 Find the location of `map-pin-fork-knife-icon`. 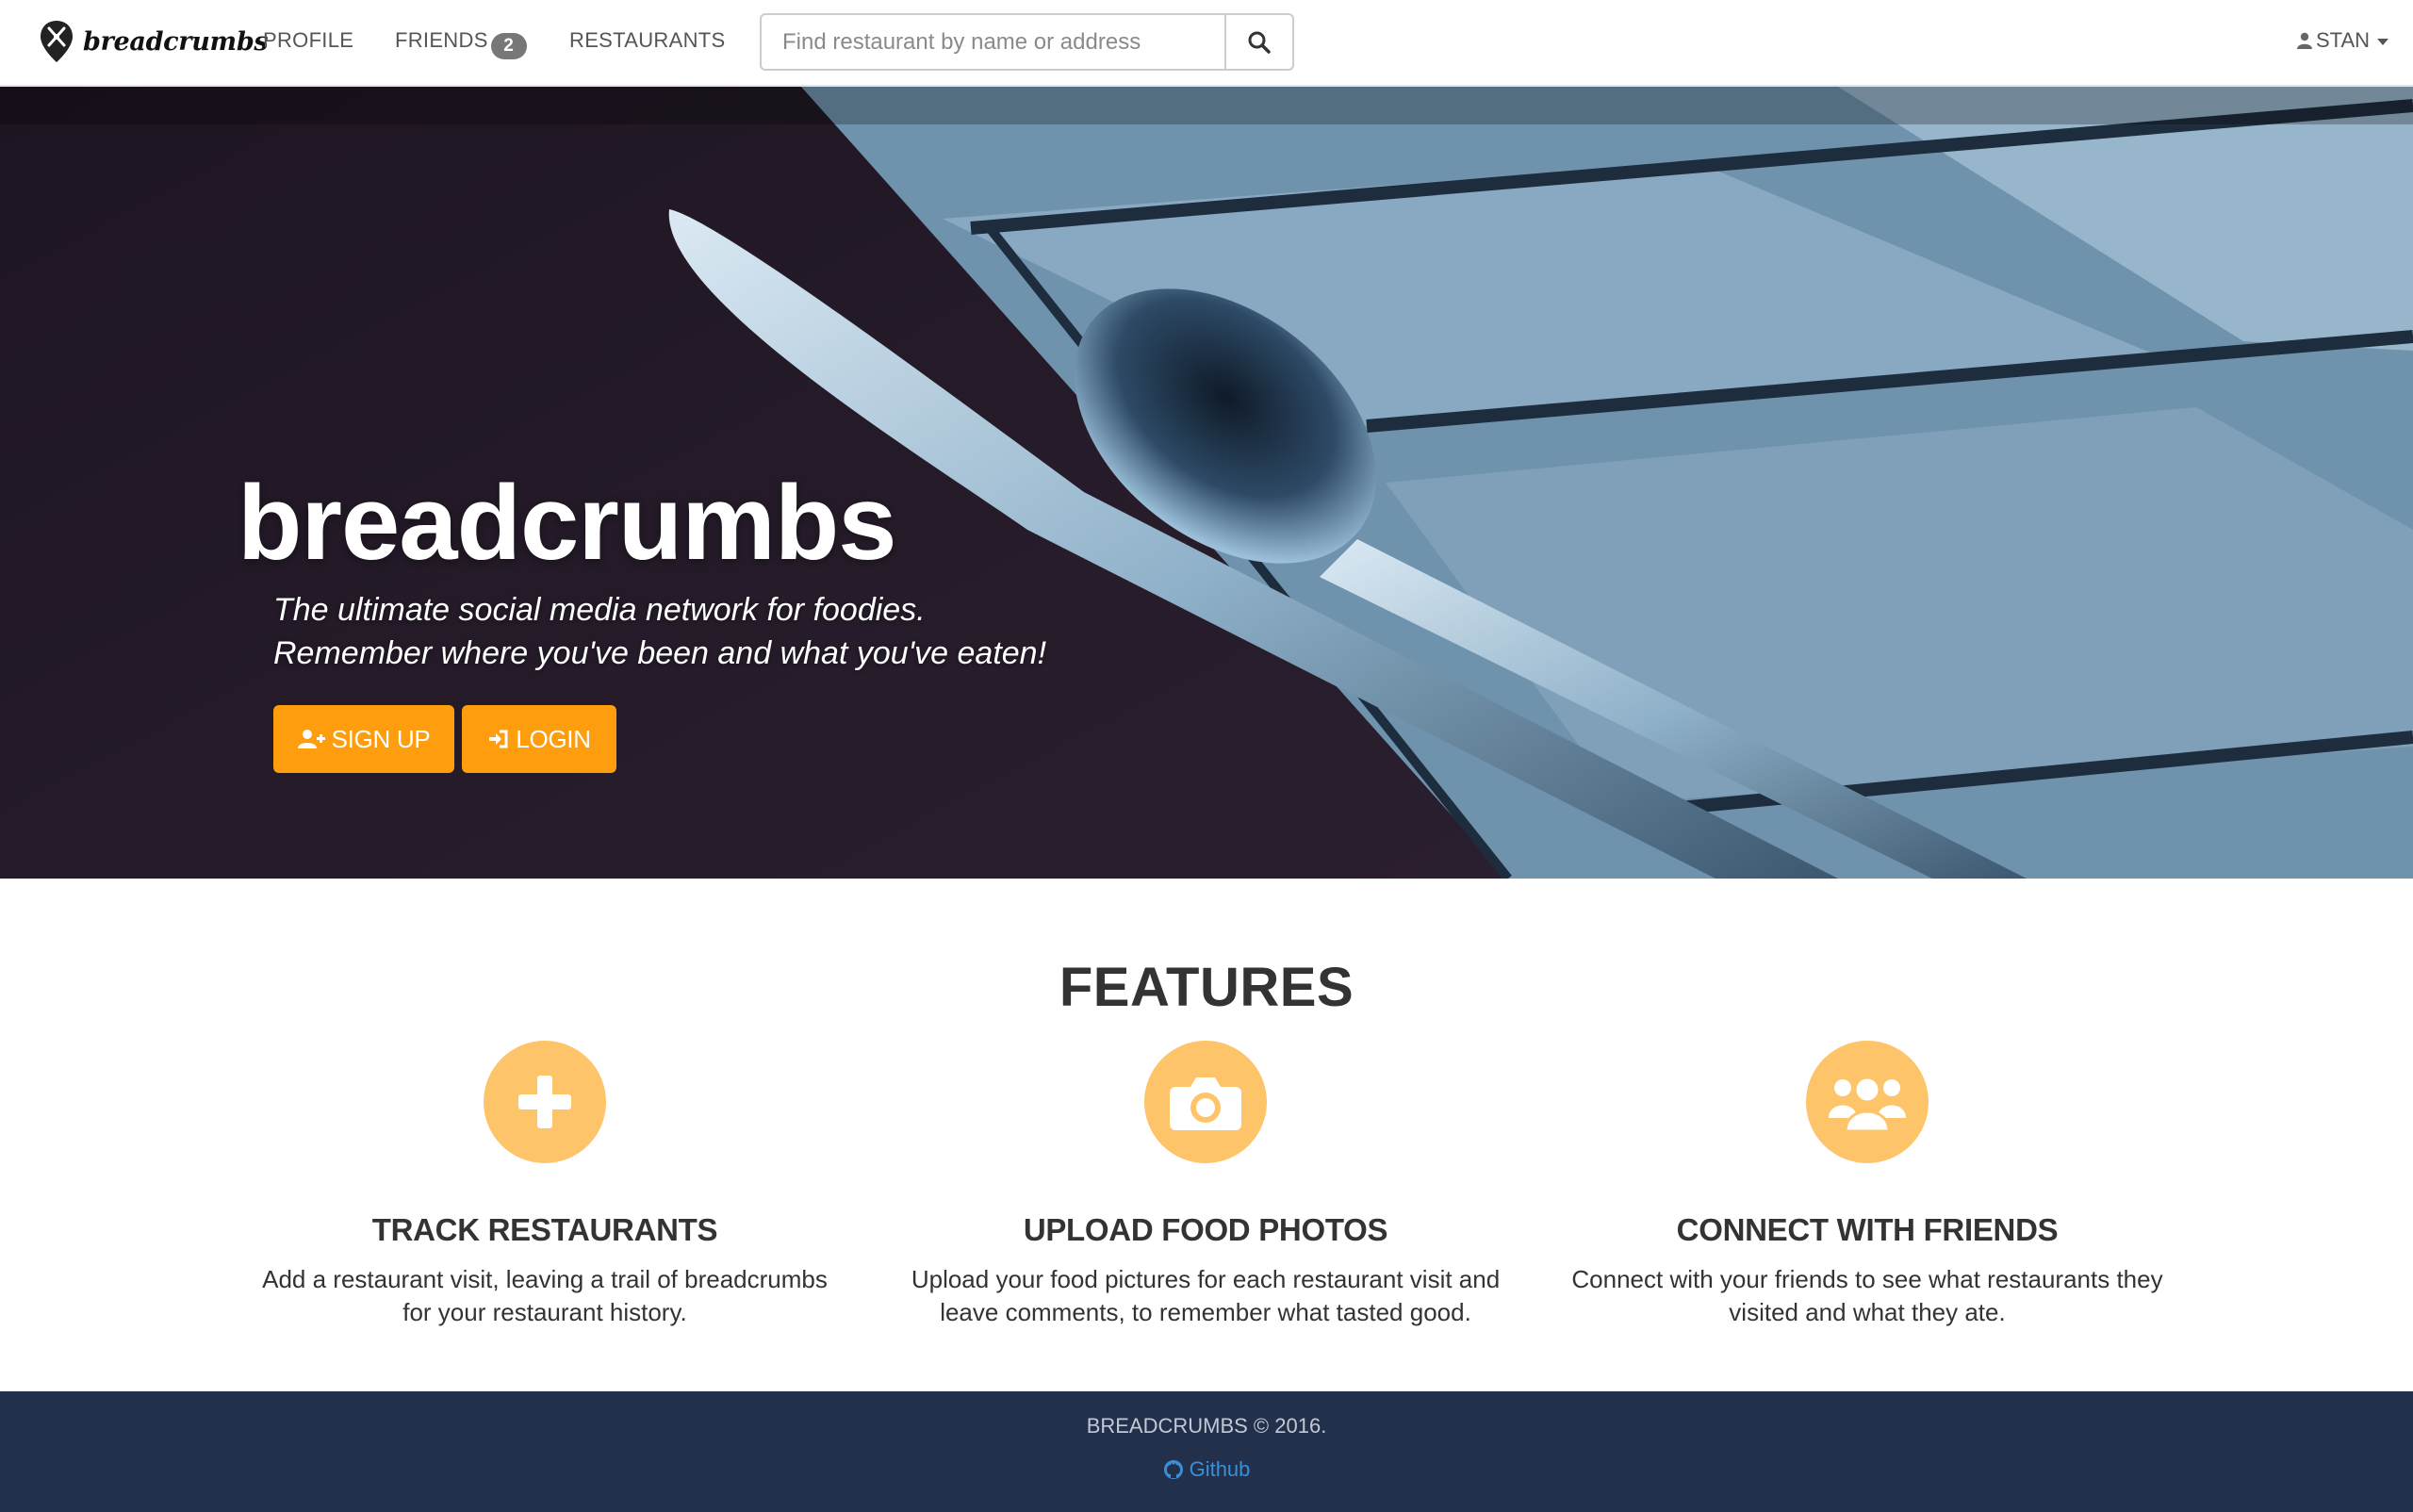

map-pin-fork-knife-icon is located at coordinates (57, 42).